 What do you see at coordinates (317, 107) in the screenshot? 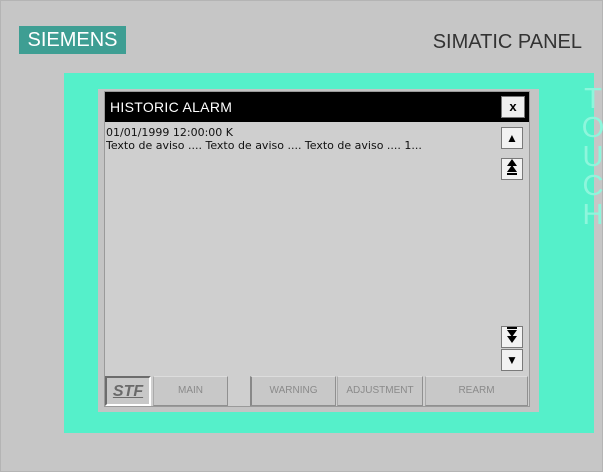
I see `window-titlebar: HISTORIC ALARM x` at bounding box center [317, 107].